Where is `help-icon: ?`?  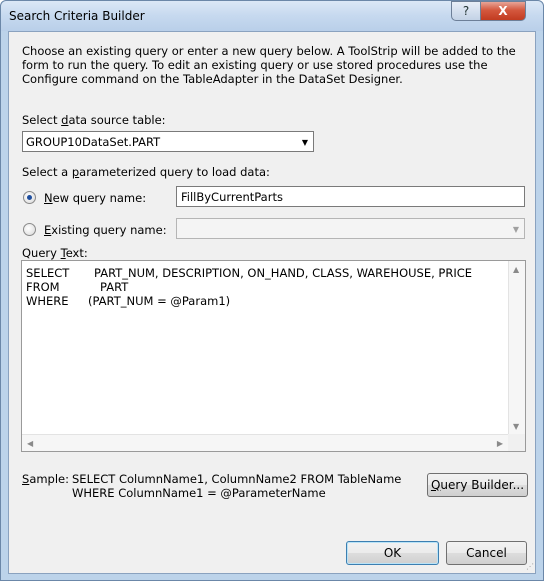
help-icon: ? is located at coordinates (466, 11).